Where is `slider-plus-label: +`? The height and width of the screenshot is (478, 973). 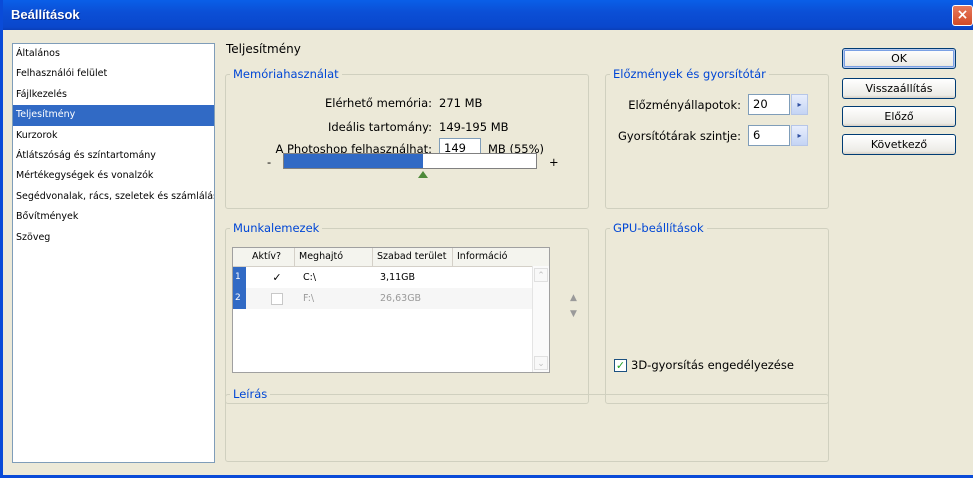
slider-plus-label: + is located at coordinates (554, 162).